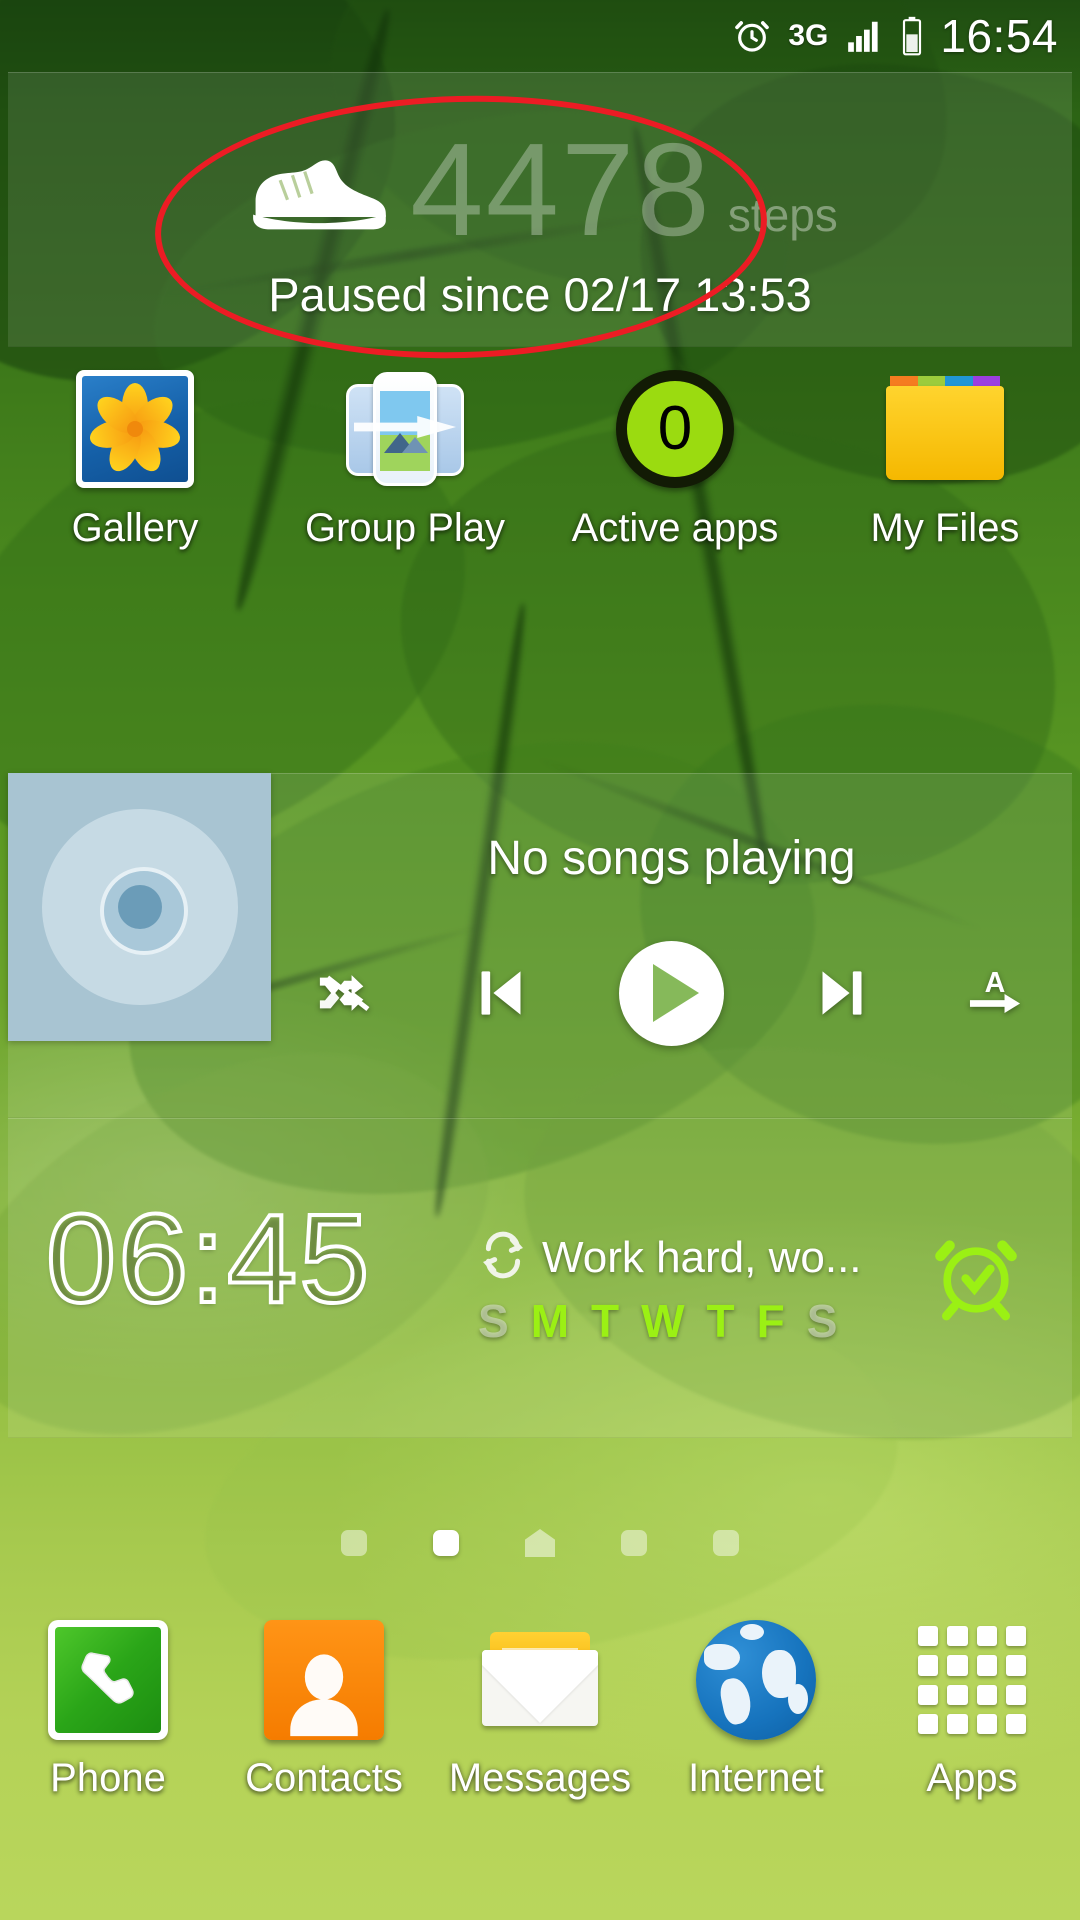  Describe the element at coordinates (972, 1778) in the screenshot. I see `dock-label: Apps` at that location.